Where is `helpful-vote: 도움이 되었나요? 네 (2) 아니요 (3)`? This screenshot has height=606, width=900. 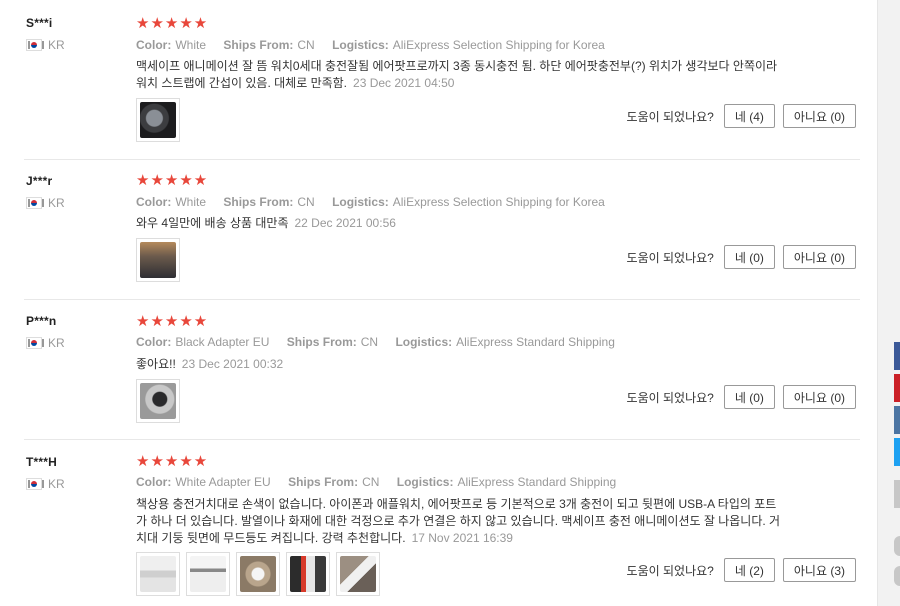 helpful-vote: 도움이 되었나요? 네 (2) 아니요 (3) is located at coordinates (741, 570).